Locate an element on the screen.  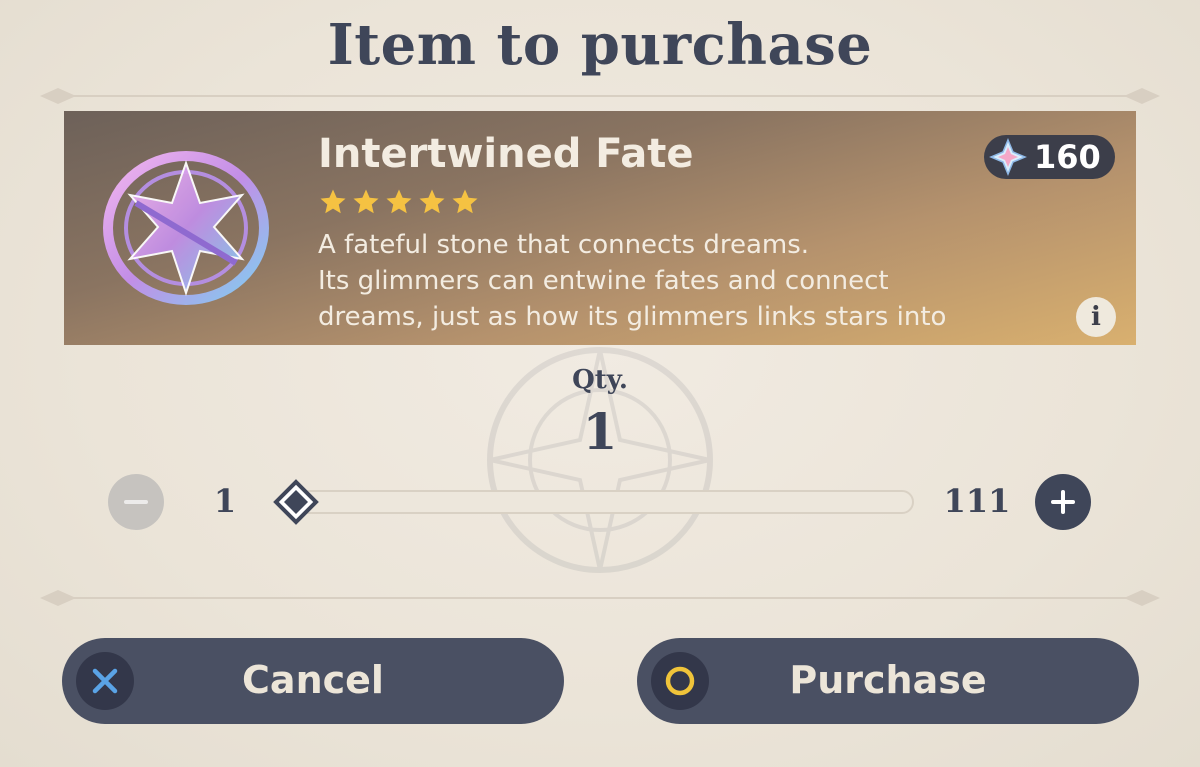
intertwined-fate-icon is located at coordinates (186, 228).